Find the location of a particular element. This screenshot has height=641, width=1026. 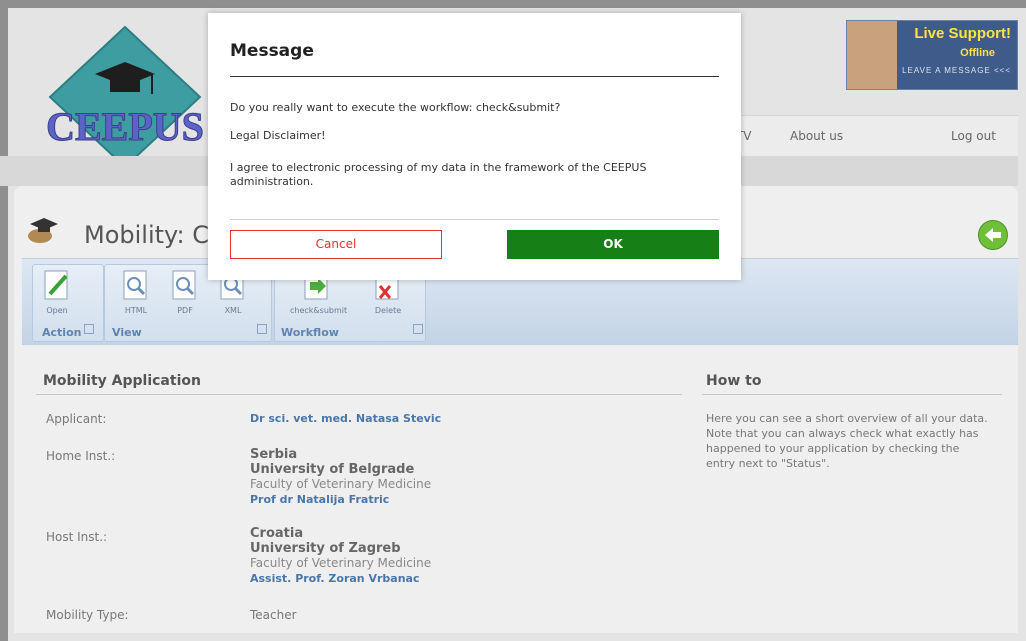

dialog-title: Message is located at coordinates (272, 51).